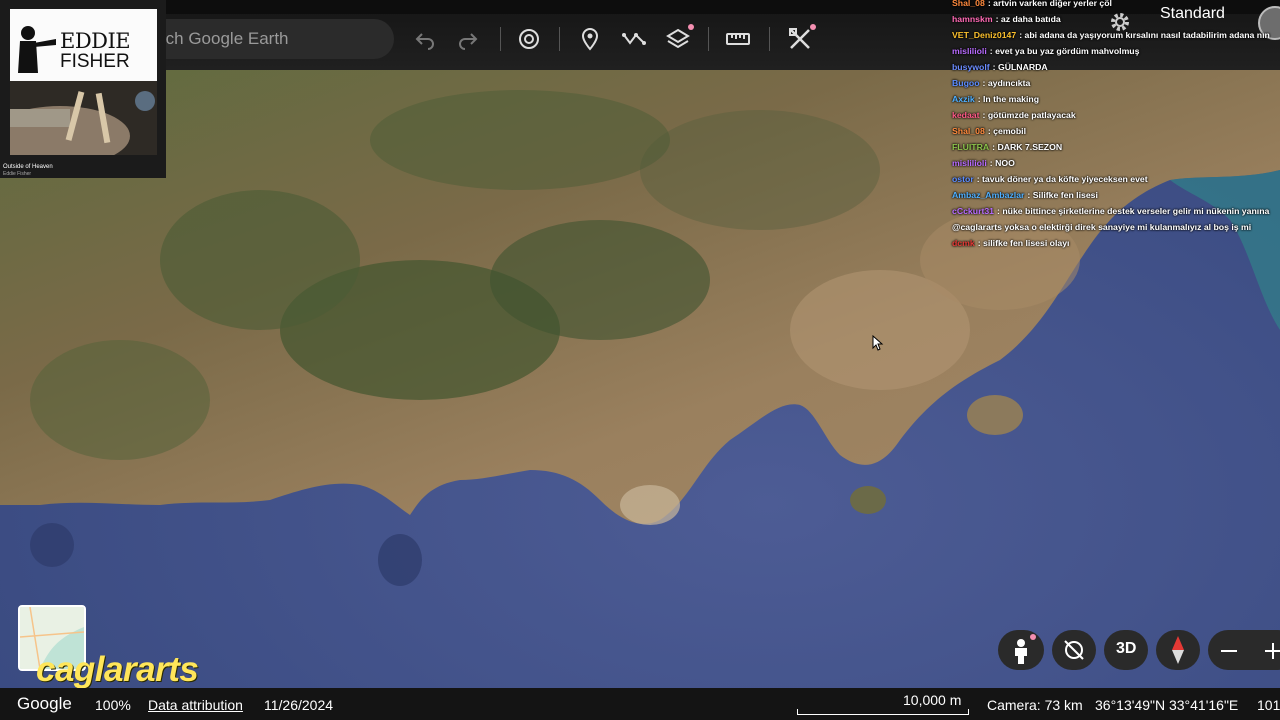 This screenshot has width=1280, height=720. Describe the element at coordinates (678, 39) in the screenshot. I see `layers-icon` at that location.